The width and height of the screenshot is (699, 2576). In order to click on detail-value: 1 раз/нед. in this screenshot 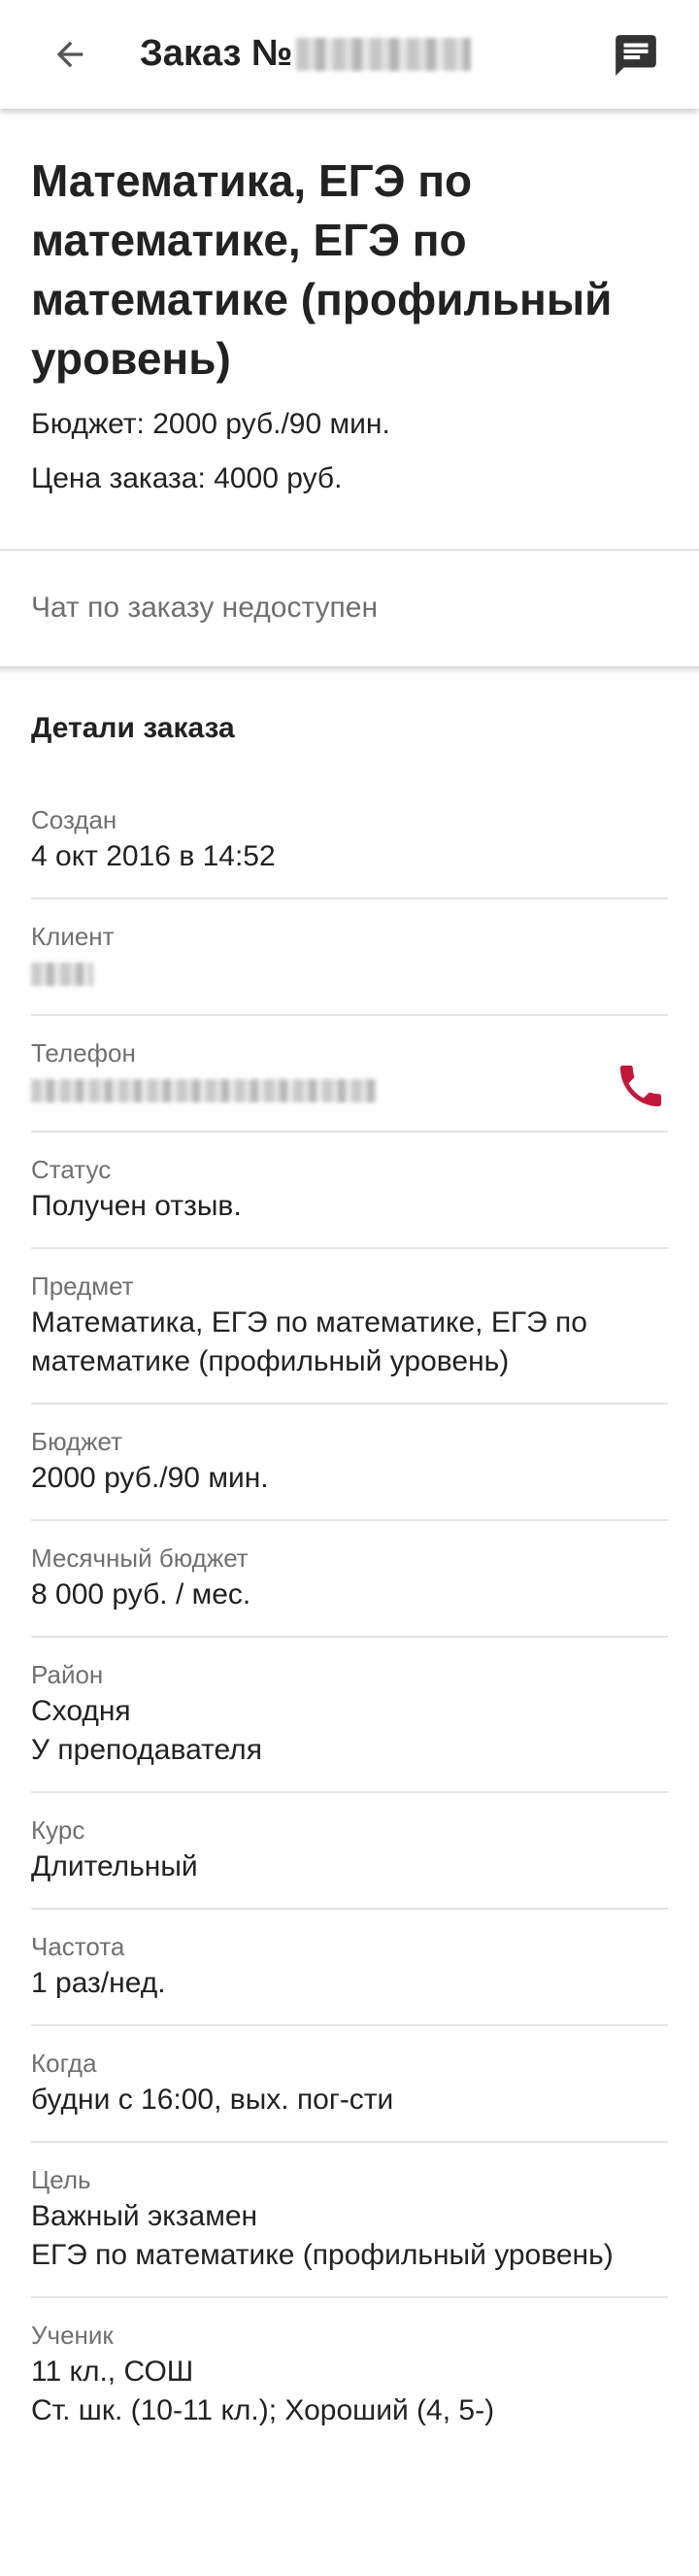, I will do `click(98, 1983)`.